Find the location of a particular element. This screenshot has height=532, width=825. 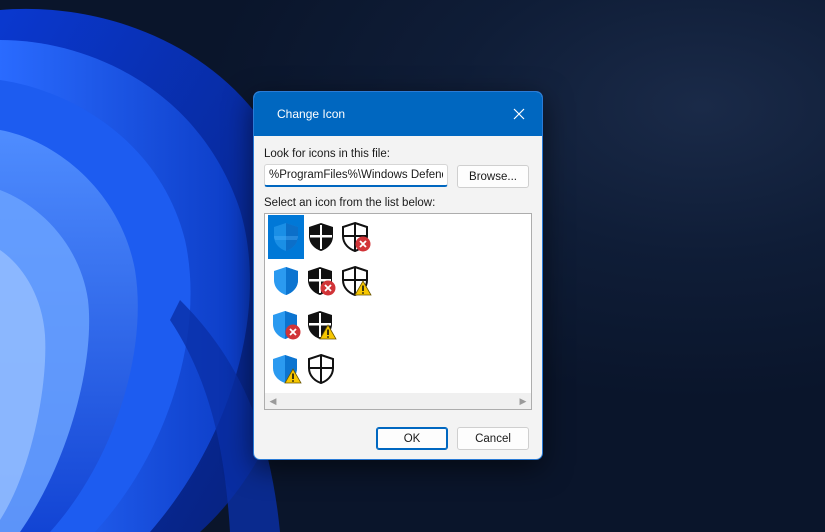

close-button is located at coordinates (519, 114).